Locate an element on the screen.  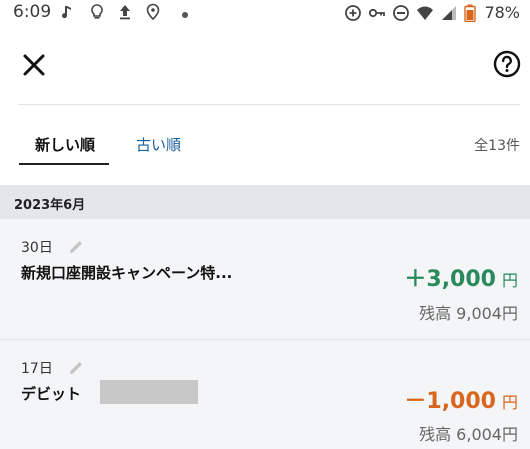
amount-value: －1,000 is located at coordinates (450, 401).